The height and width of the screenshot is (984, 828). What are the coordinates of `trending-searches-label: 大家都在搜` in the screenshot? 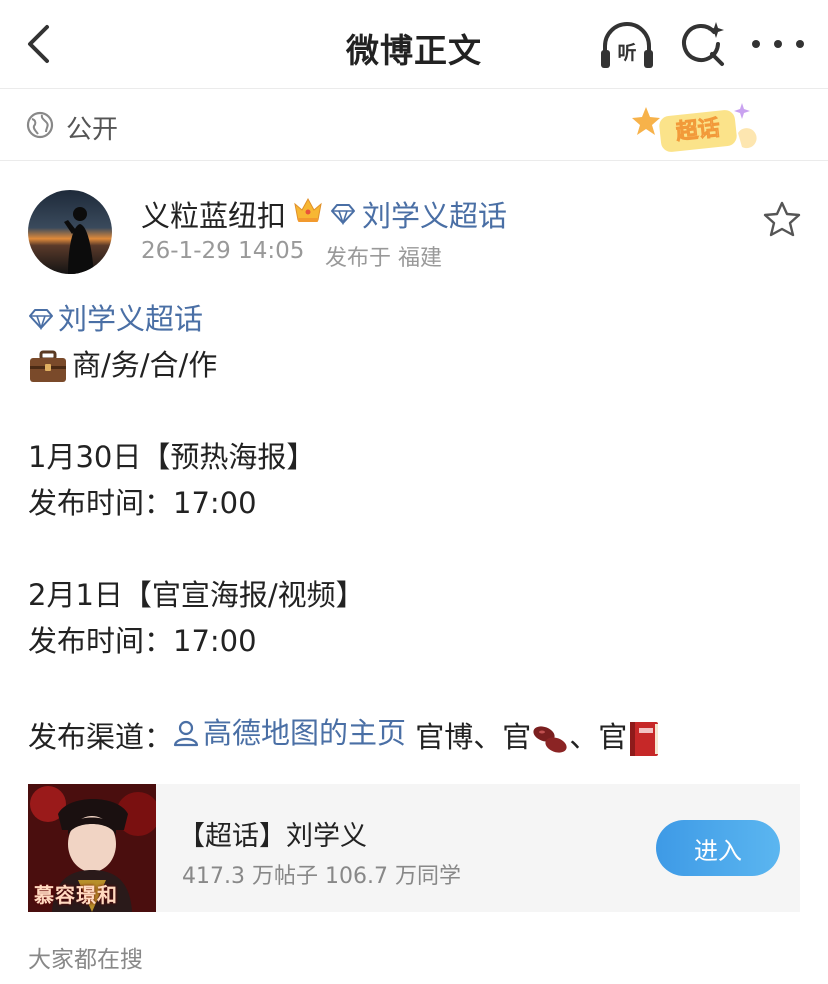 It's located at (85, 960).